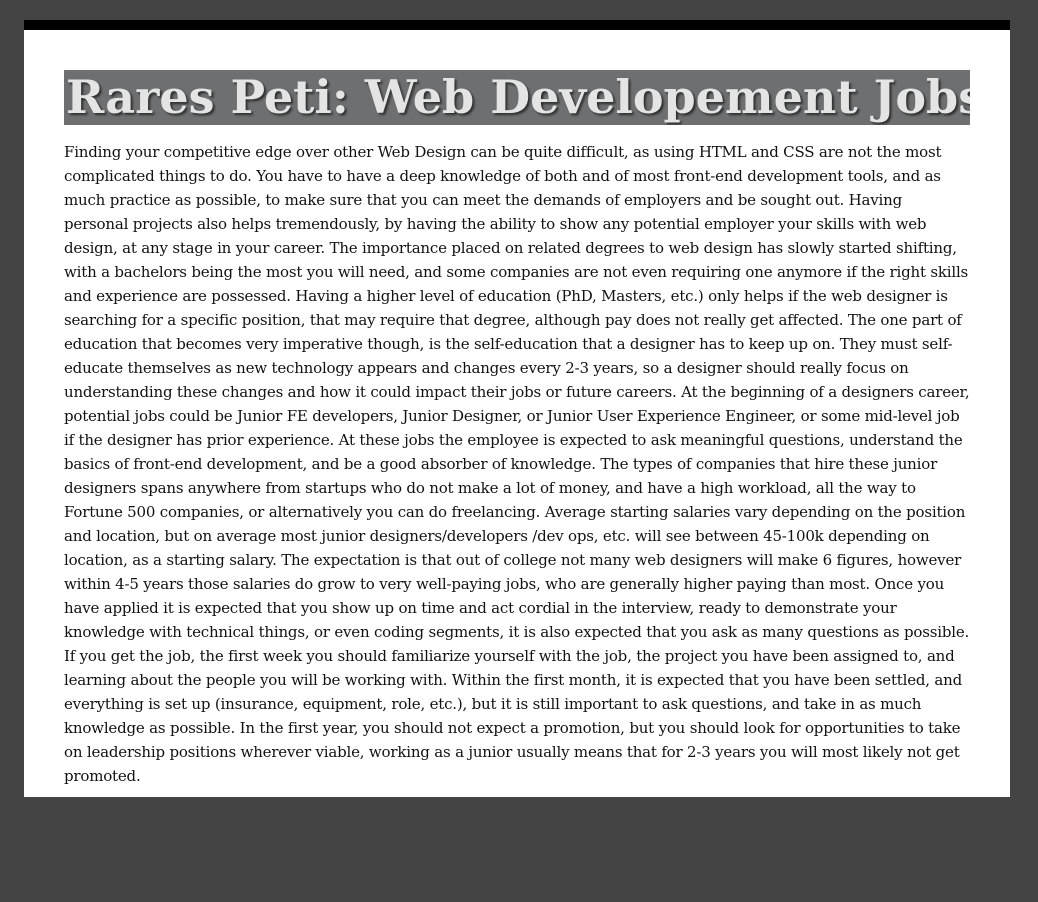 This screenshot has height=902, width=1038. Describe the element at coordinates (517, 25) in the screenshot. I see `top-bar` at that location.